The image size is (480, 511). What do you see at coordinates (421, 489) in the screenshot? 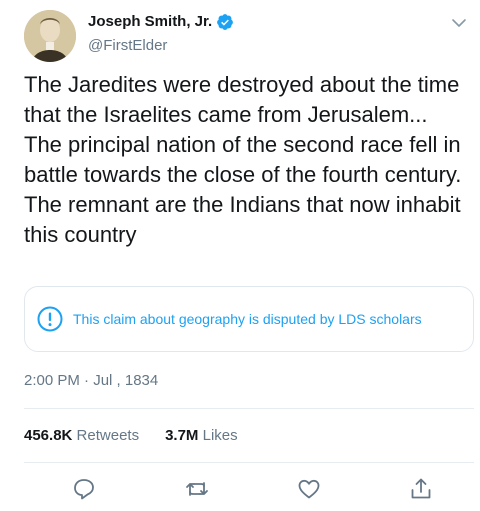
I see `share-icon` at bounding box center [421, 489].